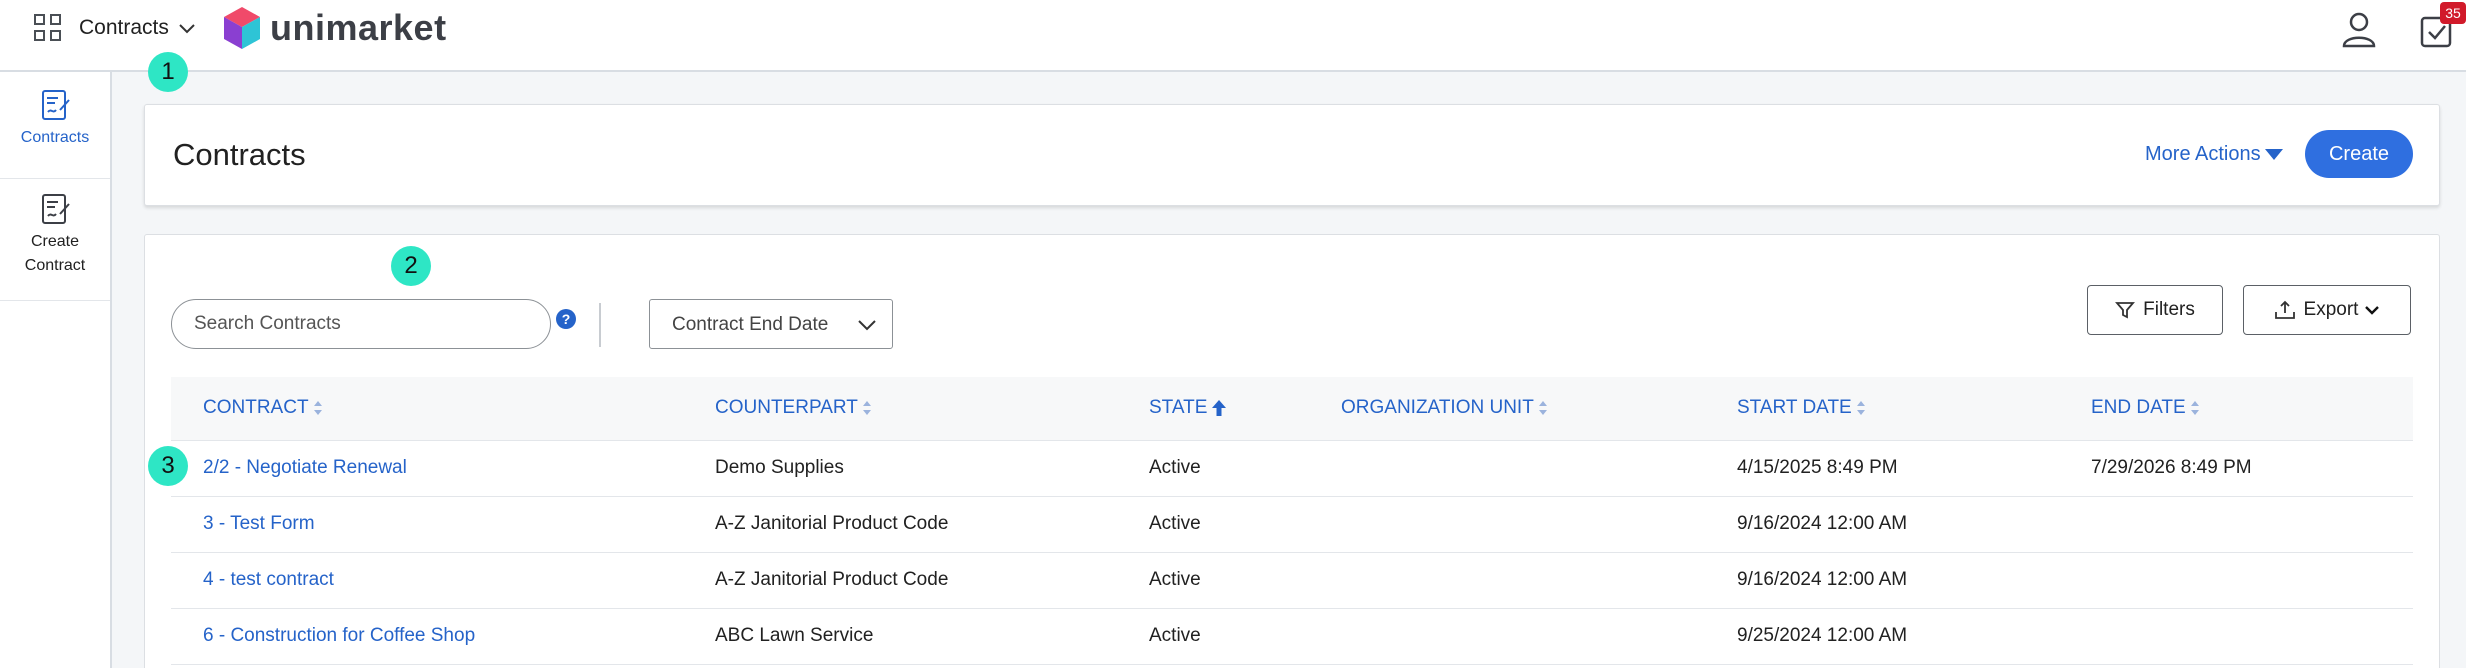 Image resolution: width=2466 pixels, height=668 pixels. What do you see at coordinates (794, 635) in the screenshot?
I see `counterpart-cell: ABC Lawn Service` at bounding box center [794, 635].